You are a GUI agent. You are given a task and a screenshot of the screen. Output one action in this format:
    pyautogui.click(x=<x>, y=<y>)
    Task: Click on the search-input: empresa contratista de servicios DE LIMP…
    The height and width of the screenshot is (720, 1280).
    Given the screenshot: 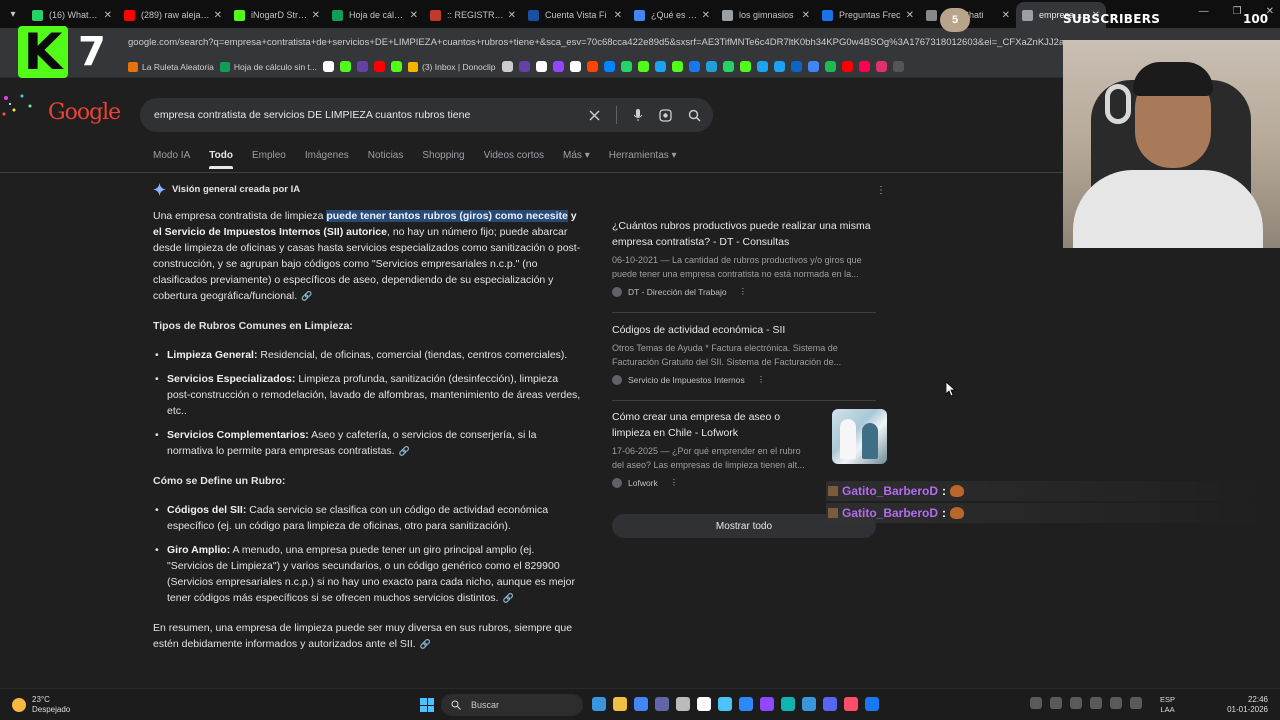 What is the action you would take?
    pyautogui.click(x=371, y=115)
    